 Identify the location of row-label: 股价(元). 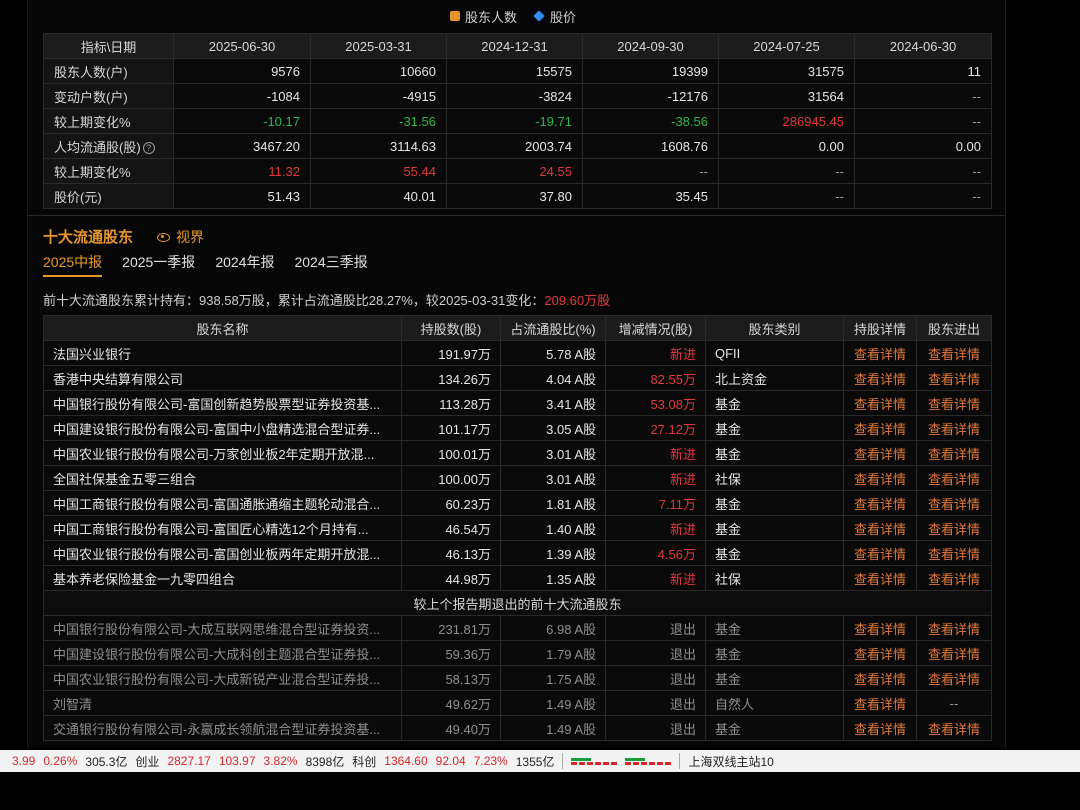
(108, 196).